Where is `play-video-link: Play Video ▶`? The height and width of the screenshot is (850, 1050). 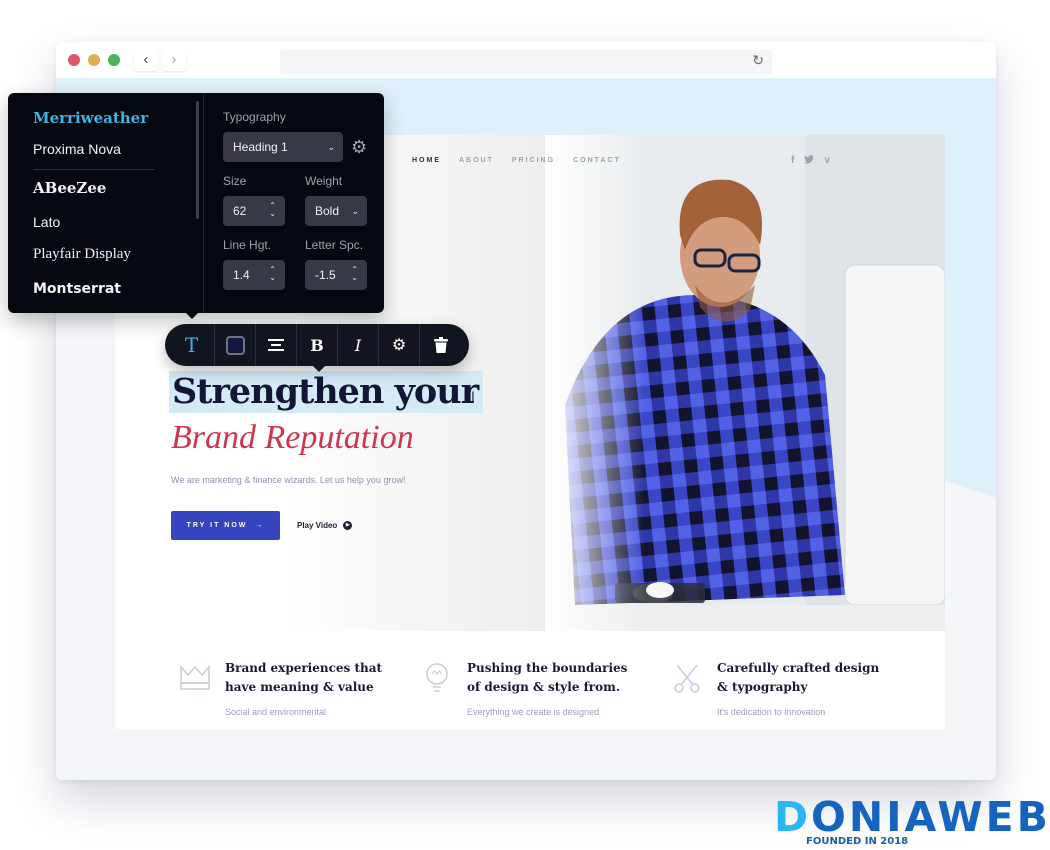 play-video-link: Play Video ▶ is located at coordinates (325, 525).